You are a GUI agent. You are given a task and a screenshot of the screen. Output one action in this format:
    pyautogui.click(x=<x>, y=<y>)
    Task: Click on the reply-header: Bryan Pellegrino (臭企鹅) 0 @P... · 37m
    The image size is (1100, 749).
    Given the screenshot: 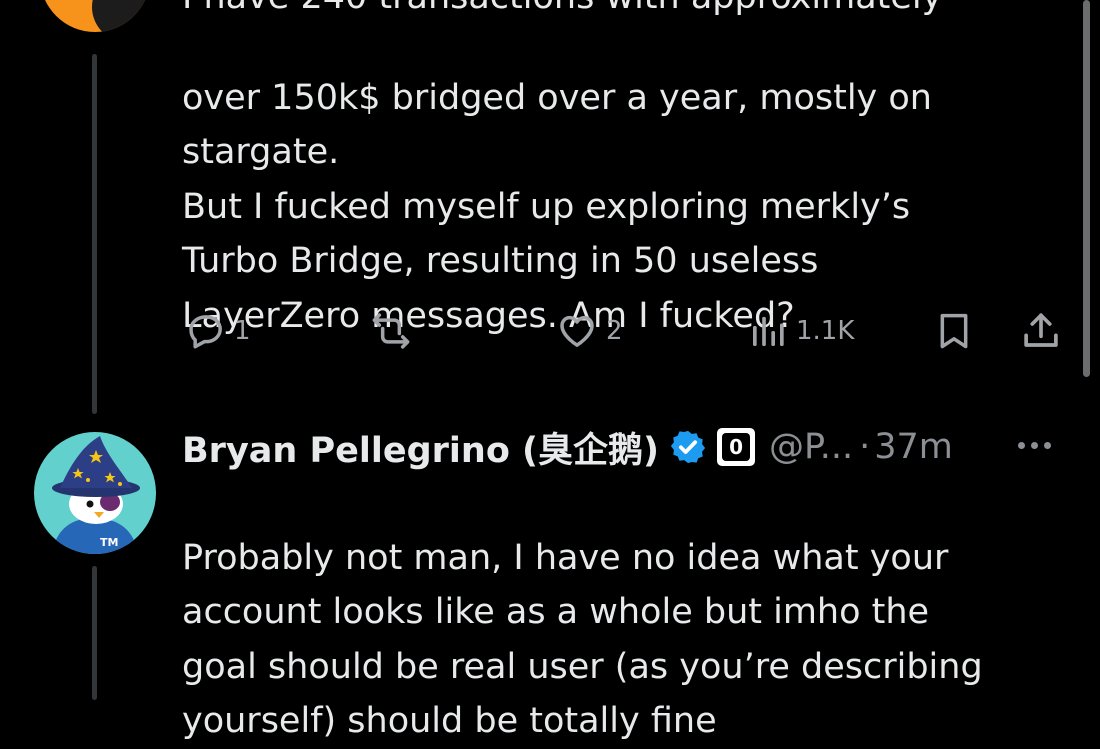 What is the action you would take?
    pyautogui.click(x=567, y=447)
    